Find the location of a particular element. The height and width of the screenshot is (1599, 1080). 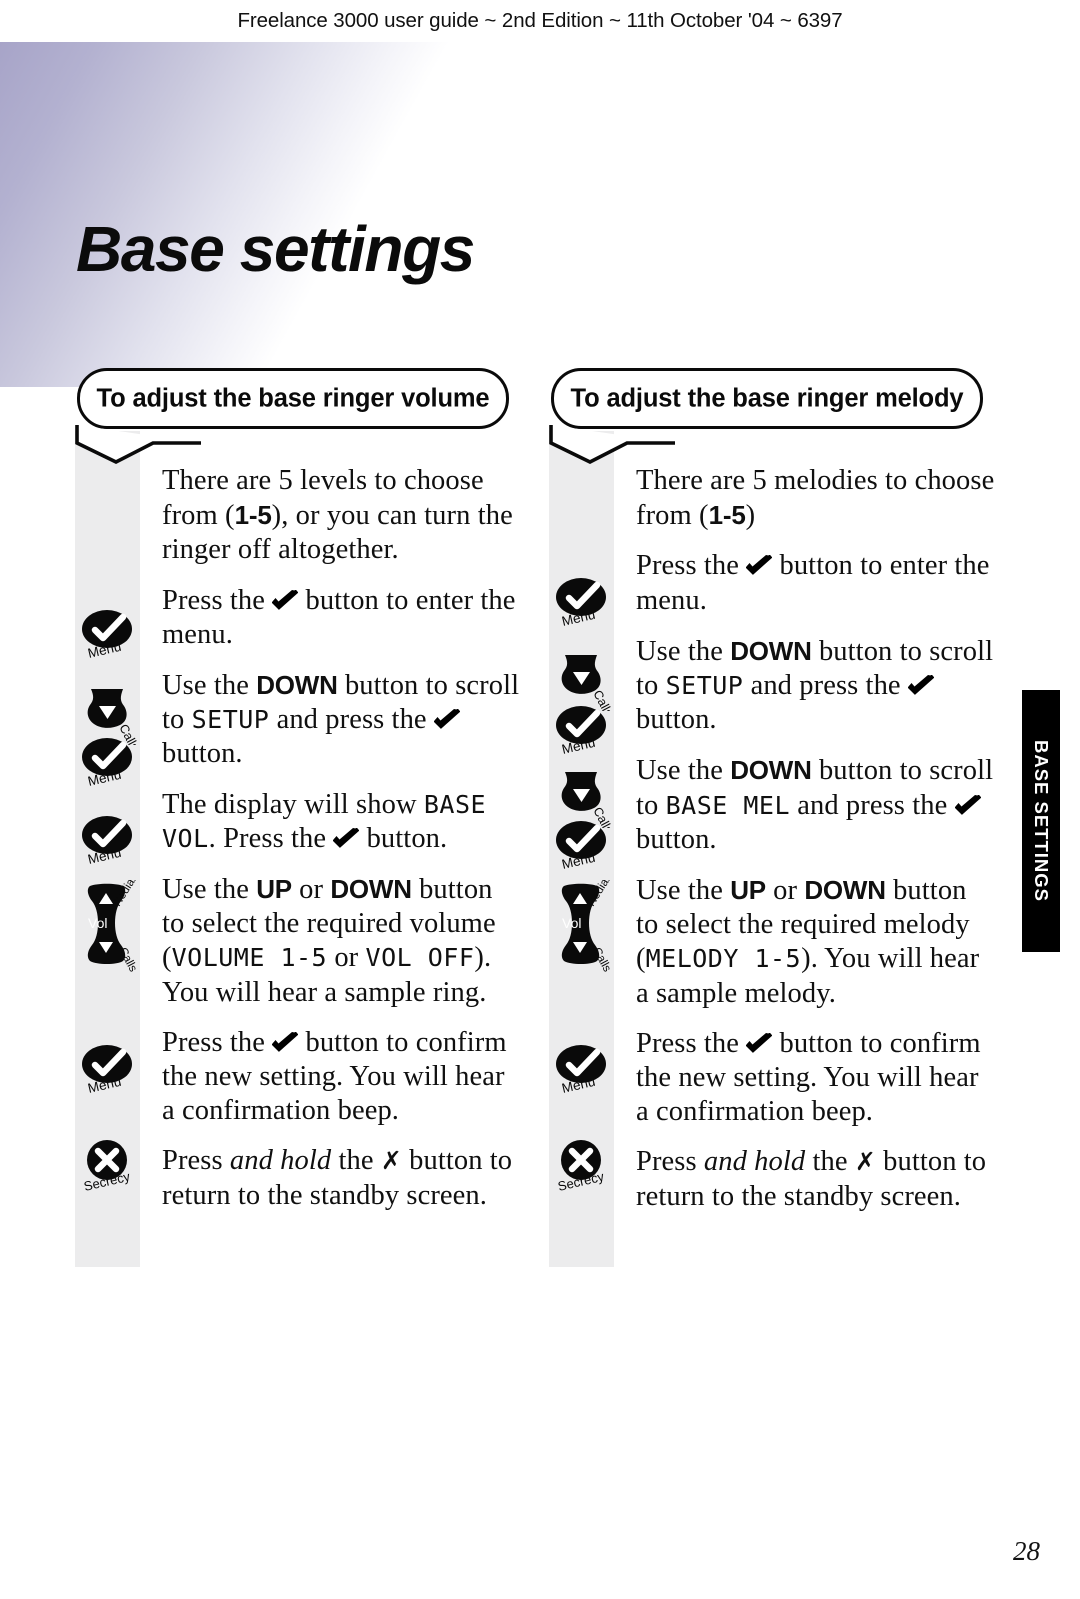

display-text: VOLUME 1-5 is located at coordinates (249, 958).